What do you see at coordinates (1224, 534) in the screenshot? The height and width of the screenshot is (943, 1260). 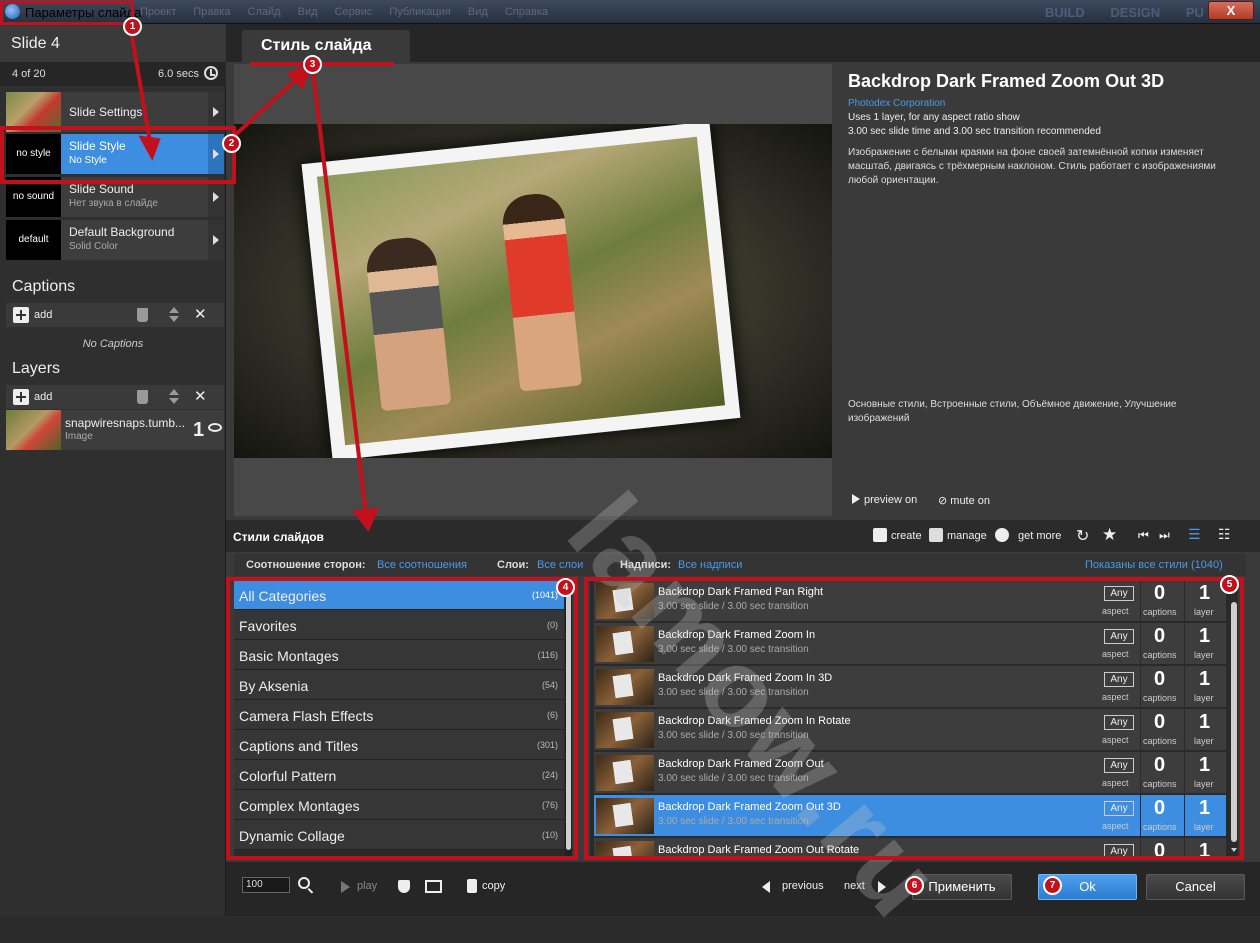 I see `detail-view-icon: ☷` at bounding box center [1224, 534].